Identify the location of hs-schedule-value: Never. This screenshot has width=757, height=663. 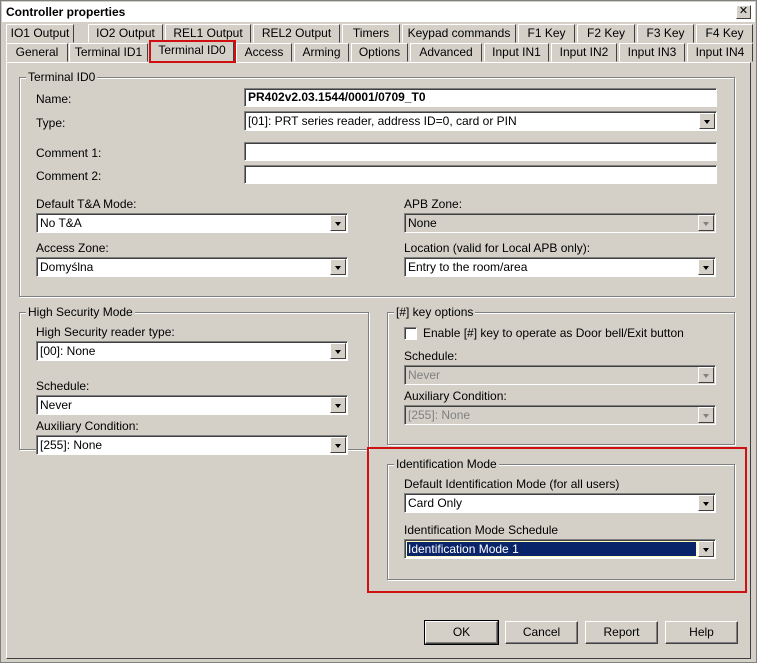
(56, 405).